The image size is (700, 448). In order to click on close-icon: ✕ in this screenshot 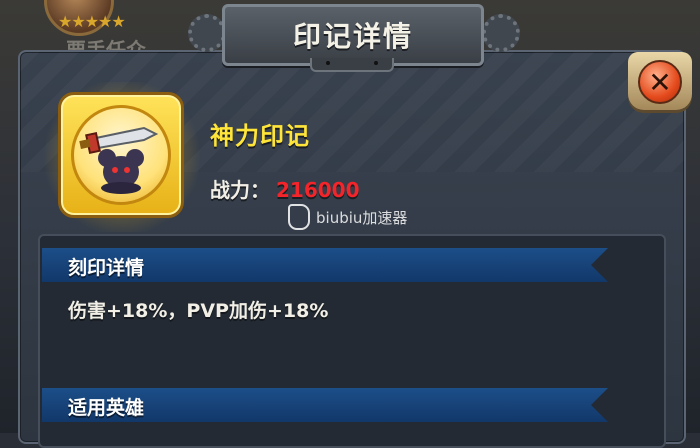, I will do `click(660, 82)`.